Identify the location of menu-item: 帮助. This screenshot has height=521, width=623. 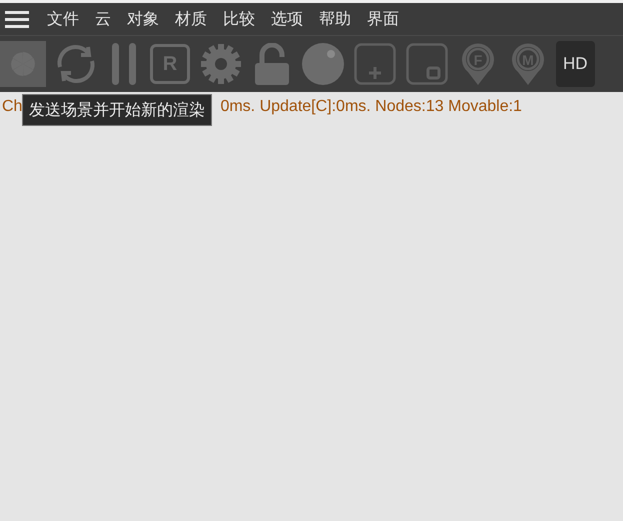
(335, 19).